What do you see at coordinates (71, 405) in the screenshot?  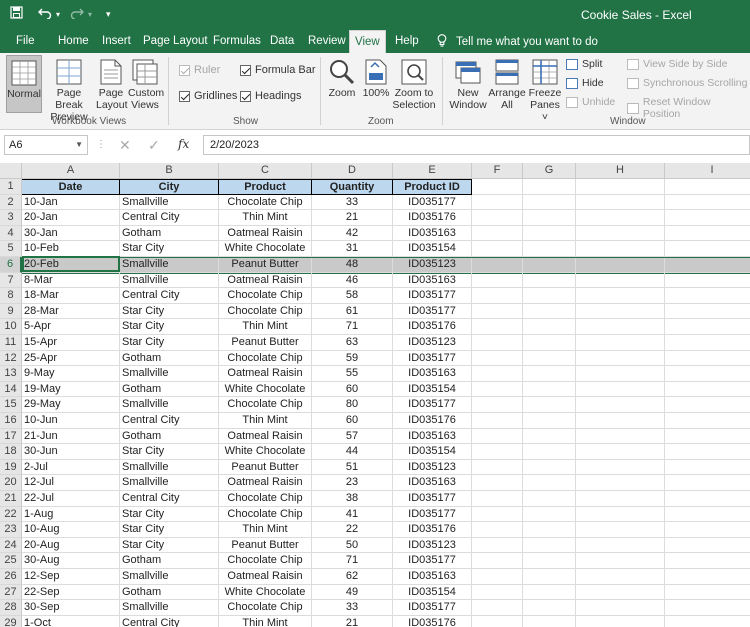 I see `table-cell: 29-May` at bounding box center [71, 405].